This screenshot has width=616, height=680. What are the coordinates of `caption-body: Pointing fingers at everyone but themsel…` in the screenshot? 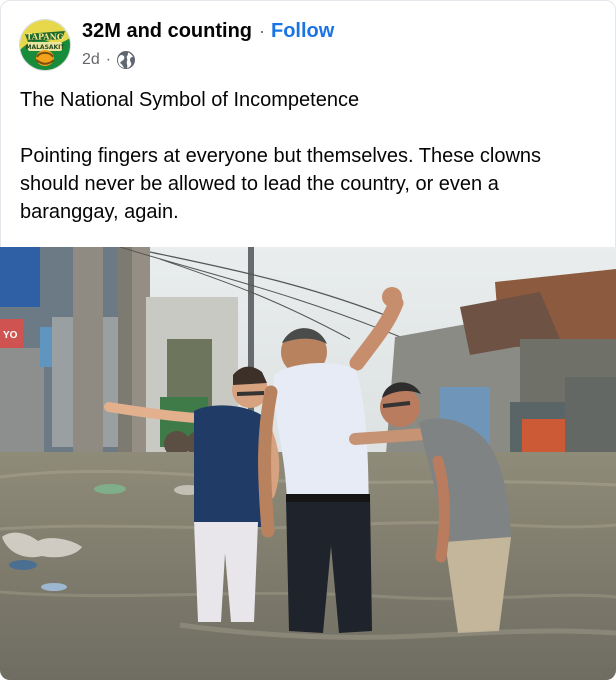 It's located at (281, 184).